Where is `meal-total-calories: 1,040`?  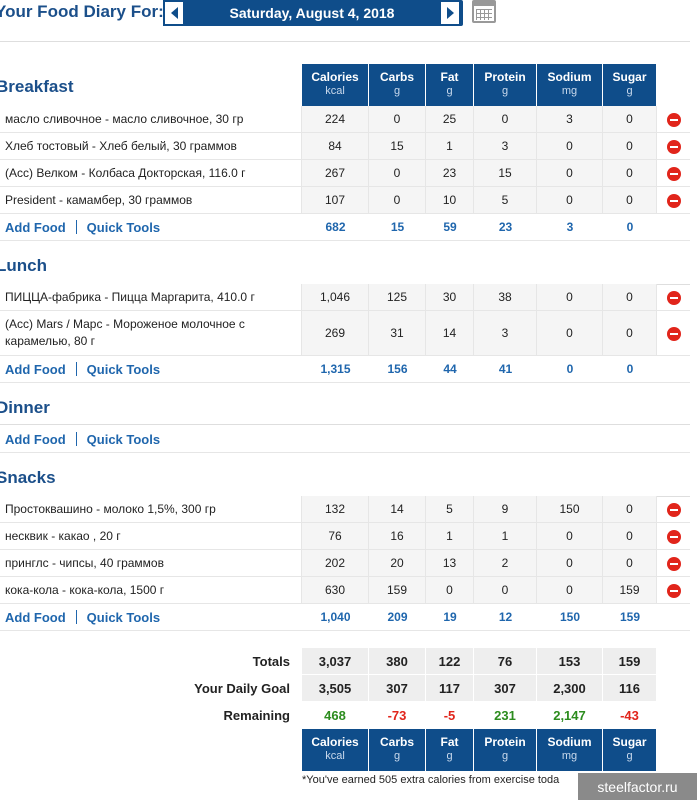 meal-total-calories: 1,040 is located at coordinates (335, 617).